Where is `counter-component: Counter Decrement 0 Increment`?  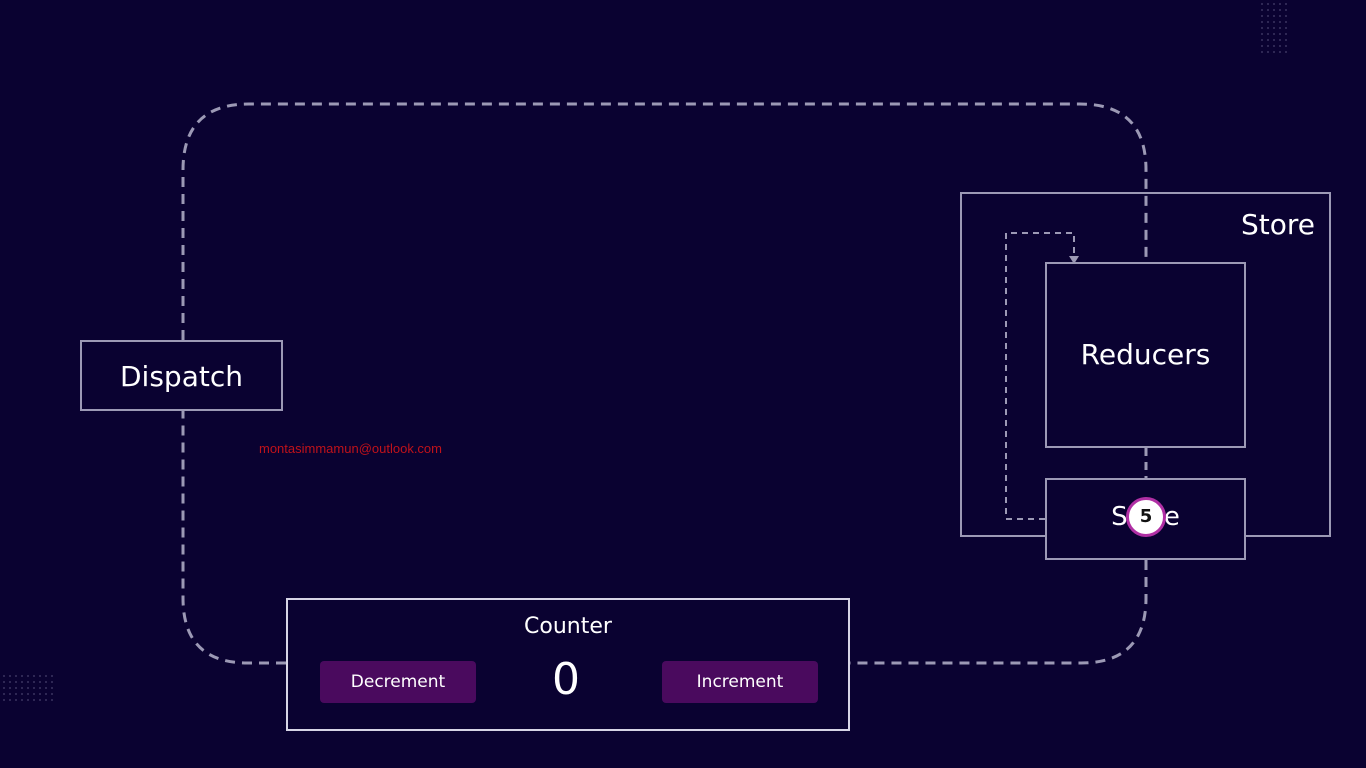 counter-component: Counter Decrement 0 Increment is located at coordinates (568, 664).